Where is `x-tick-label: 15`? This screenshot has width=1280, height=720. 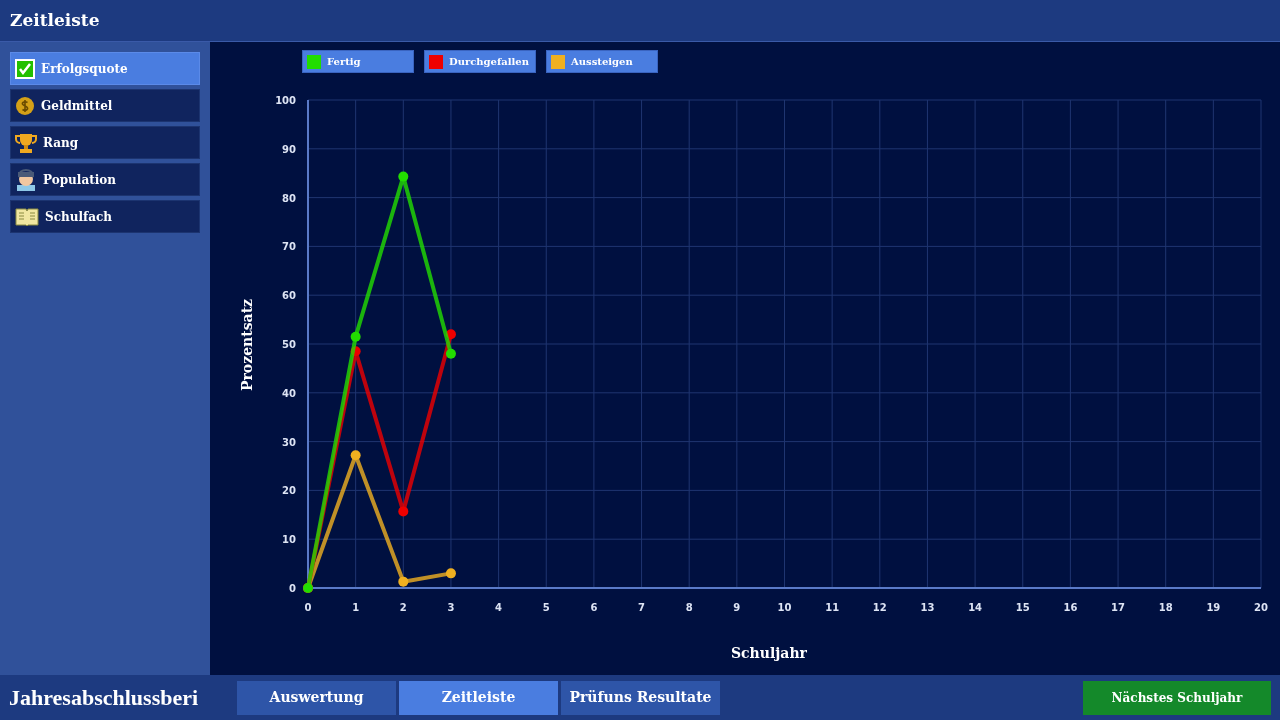 x-tick-label: 15 is located at coordinates (1022, 607).